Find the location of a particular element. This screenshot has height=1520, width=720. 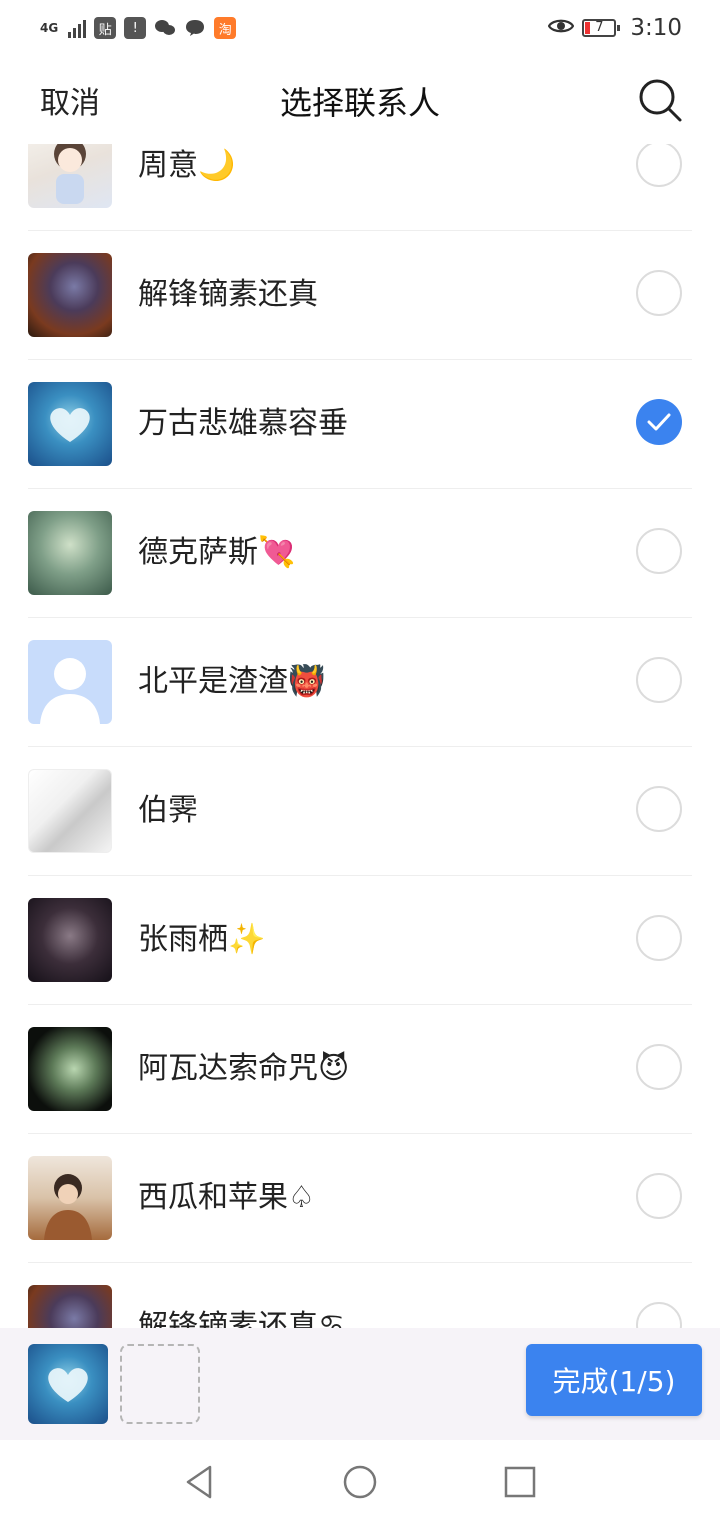

contact-name: 西瓜和苹果♤ is located at coordinates (226, 1197).